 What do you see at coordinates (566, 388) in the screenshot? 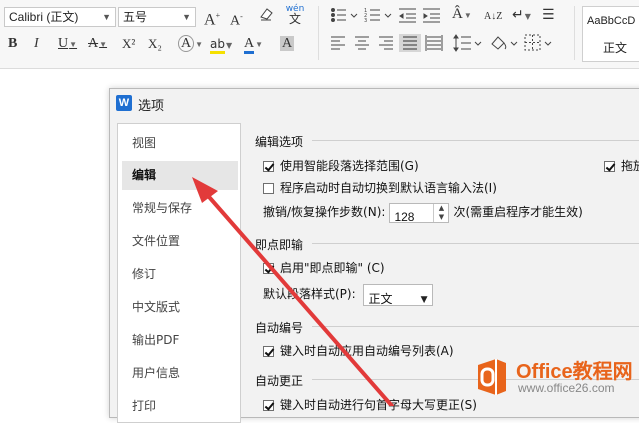
I see `watermark-url: www.office26.com` at bounding box center [566, 388].